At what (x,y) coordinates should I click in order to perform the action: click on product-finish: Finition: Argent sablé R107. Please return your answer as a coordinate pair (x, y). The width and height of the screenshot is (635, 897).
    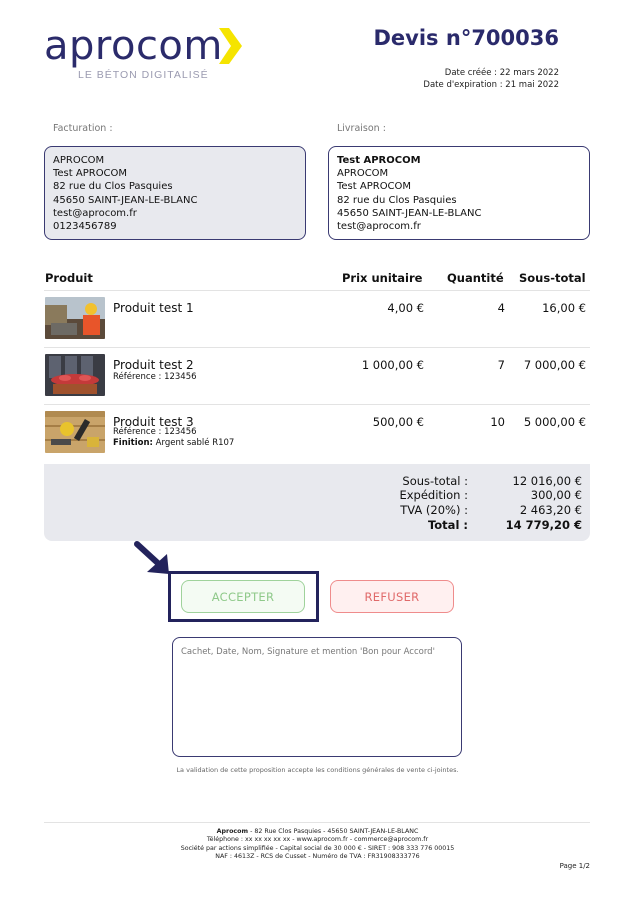
    Looking at the image, I should click on (173, 443).